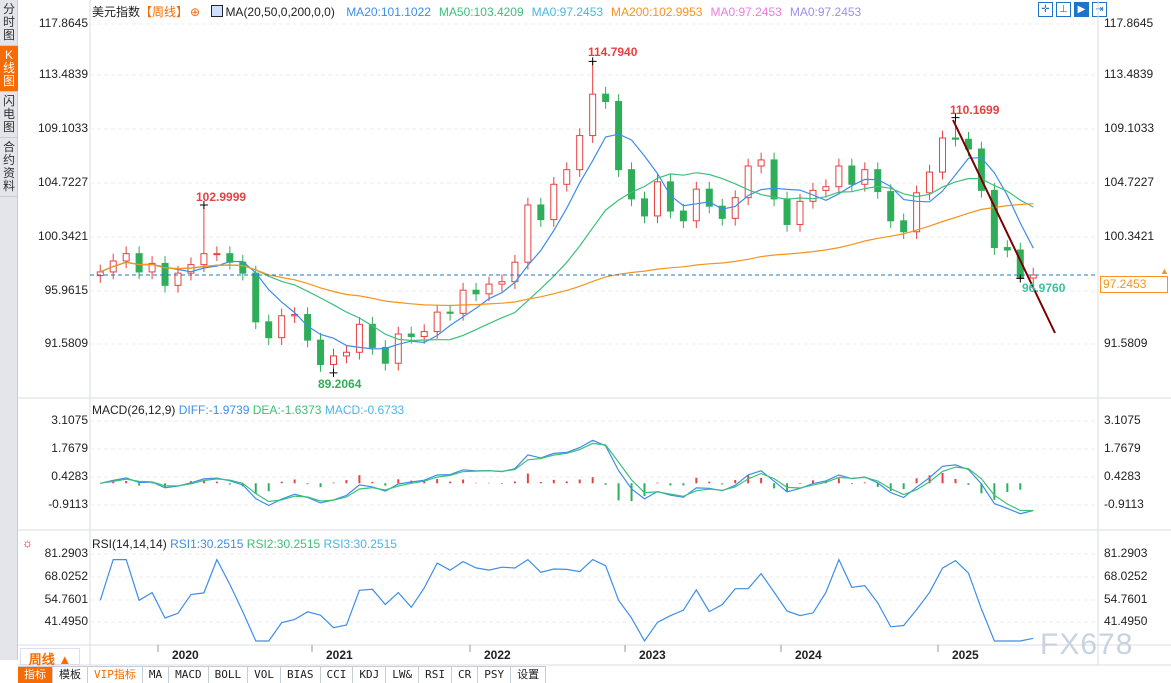 The width and height of the screenshot is (1171, 683). What do you see at coordinates (1126, 576) in the screenshot?
I see `rsi-axis-tick-right: 68.0252` at bounding box center [1126, 576].